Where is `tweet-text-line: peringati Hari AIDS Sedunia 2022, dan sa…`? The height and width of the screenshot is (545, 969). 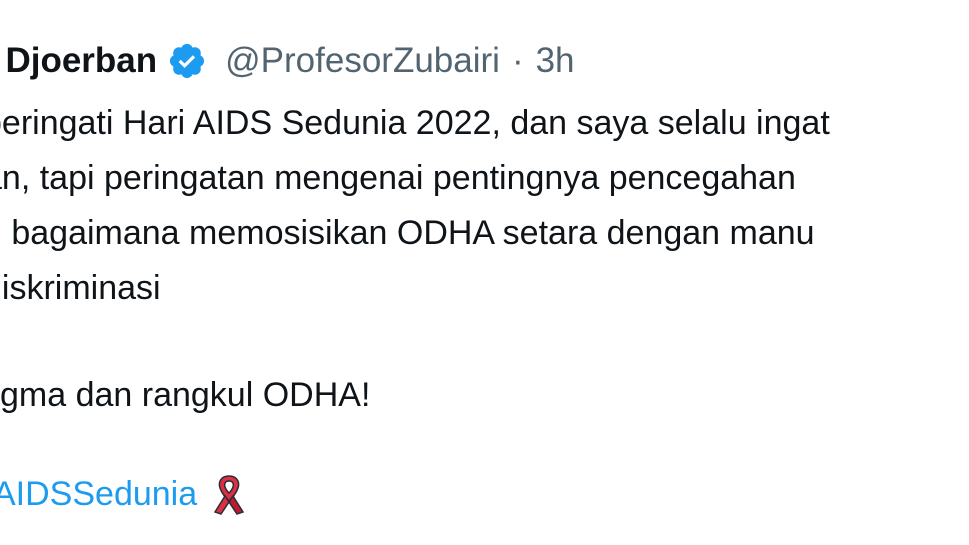 tweet-text-line: peringati Hari AIDS Sedunia 2022, dan sa… is located at coordinates (415, 123).